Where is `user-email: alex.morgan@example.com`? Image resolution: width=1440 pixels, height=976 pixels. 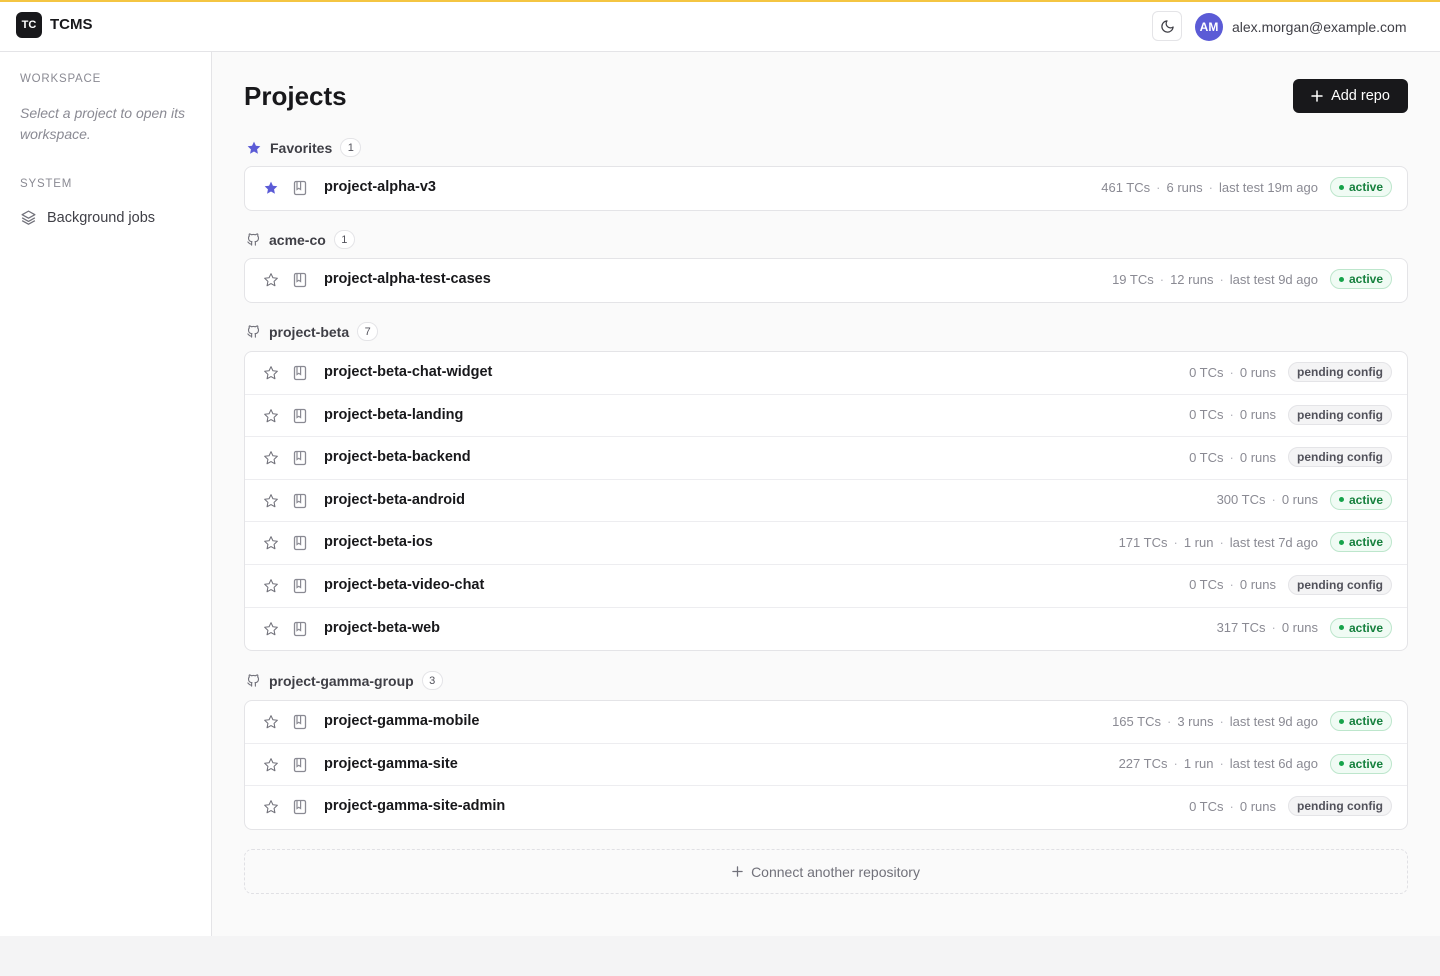 user-email: alex.morgan@example.com is located at coordinates (1319, 27).